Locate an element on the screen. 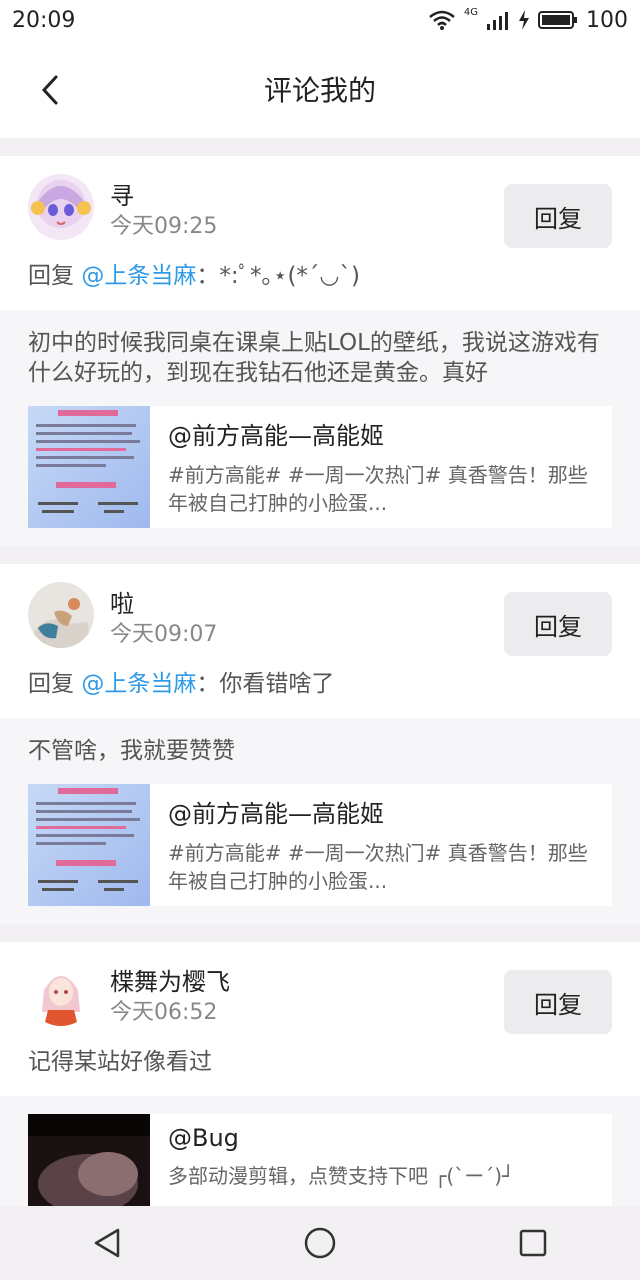  battery-icon is located at coordinates (557, 20).